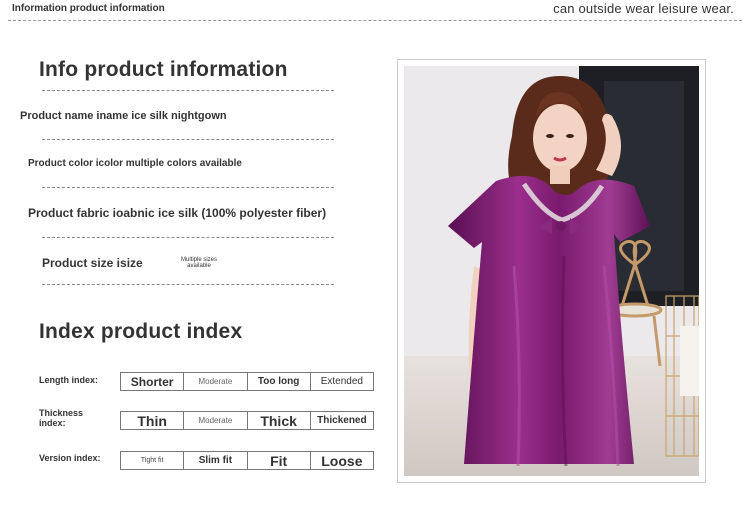  What do you see at coordinates (342, 460) in the screenshot?
I see `version-option-loose: Loose` at bounding box center [342, 460].